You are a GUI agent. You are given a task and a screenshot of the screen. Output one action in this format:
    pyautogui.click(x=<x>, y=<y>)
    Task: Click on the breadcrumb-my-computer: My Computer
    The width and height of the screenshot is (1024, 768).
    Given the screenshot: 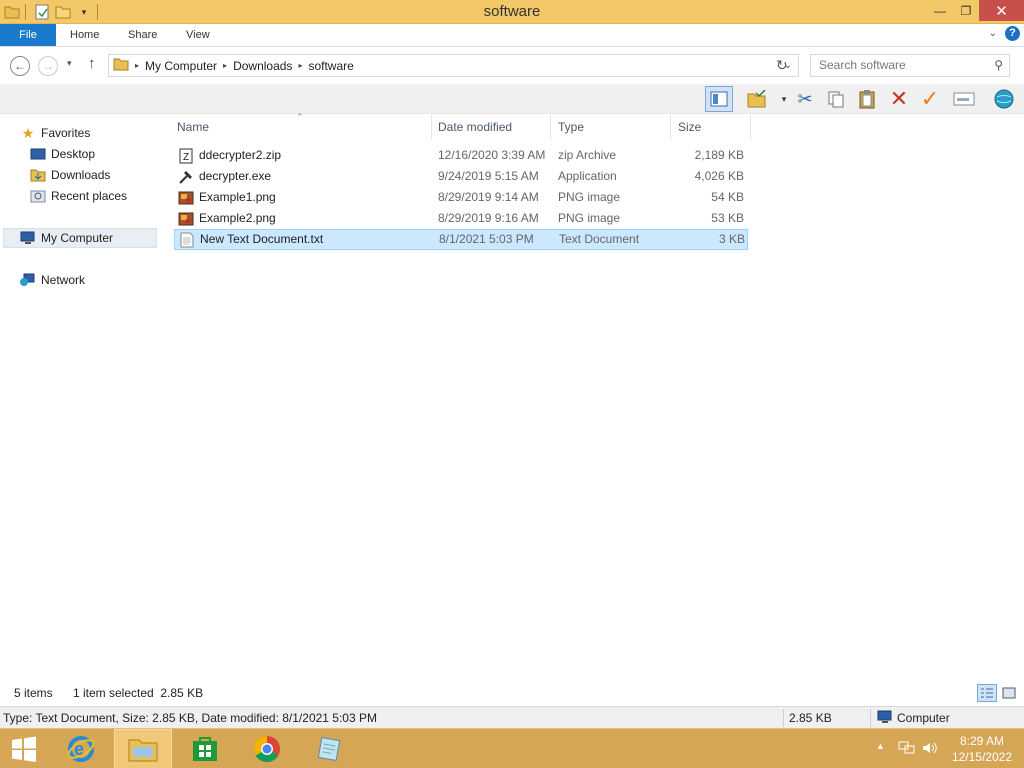 What is the action you would take?
    pyautogui.click(x=181, y=66)
    